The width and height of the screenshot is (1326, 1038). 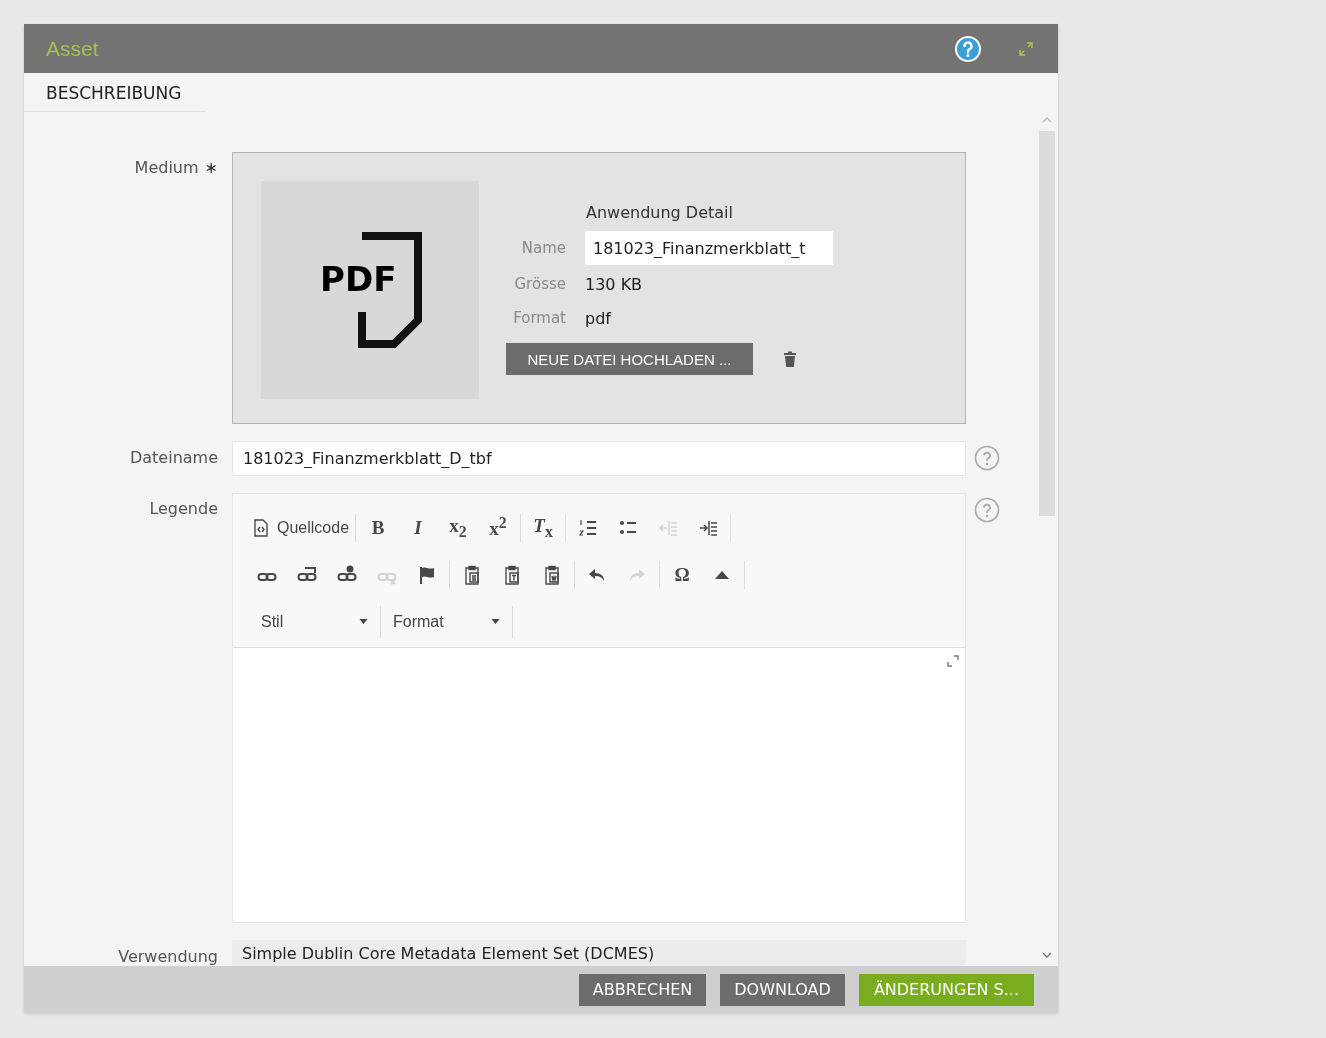 What do you see at coordinates (378, 527) in the screenshot?
I see `format-button: B` at bounding box center [378, 527].